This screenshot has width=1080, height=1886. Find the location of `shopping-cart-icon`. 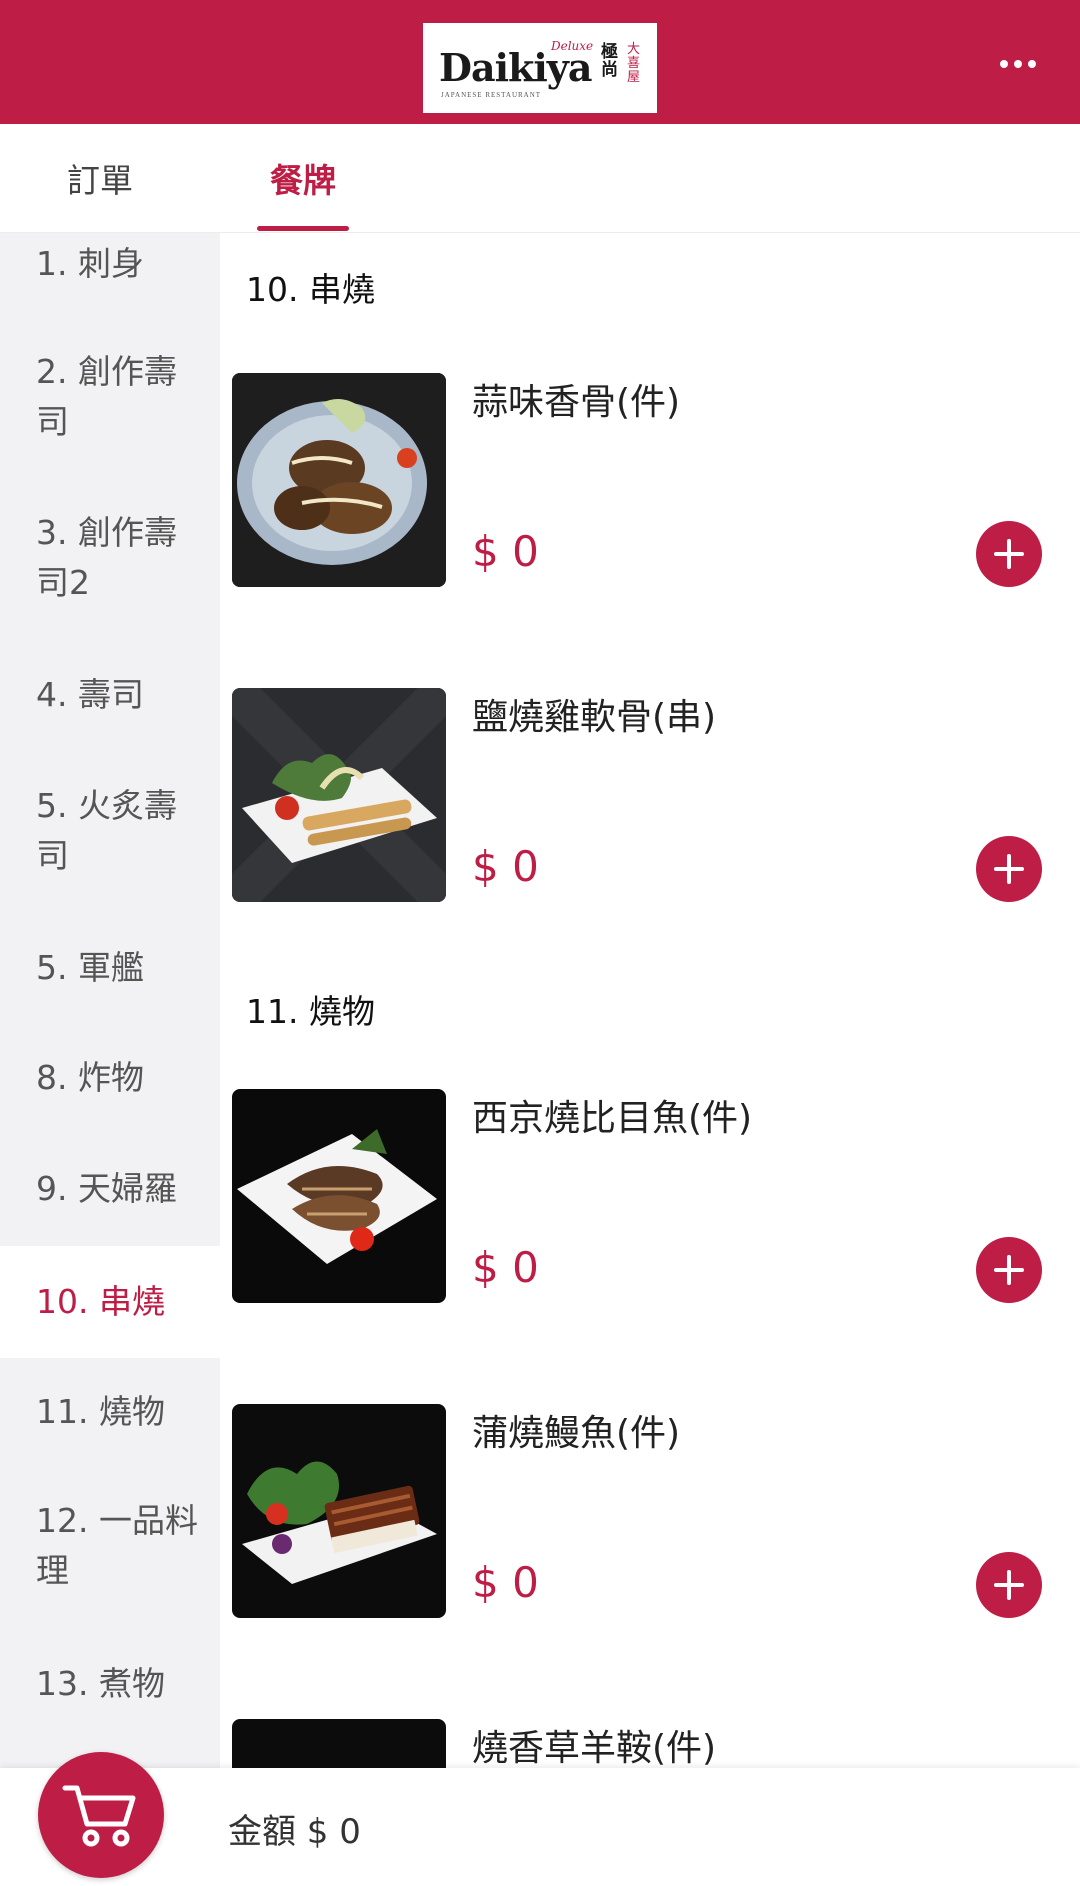

shopping-cart-icon is located at coordinates (99, 1816).